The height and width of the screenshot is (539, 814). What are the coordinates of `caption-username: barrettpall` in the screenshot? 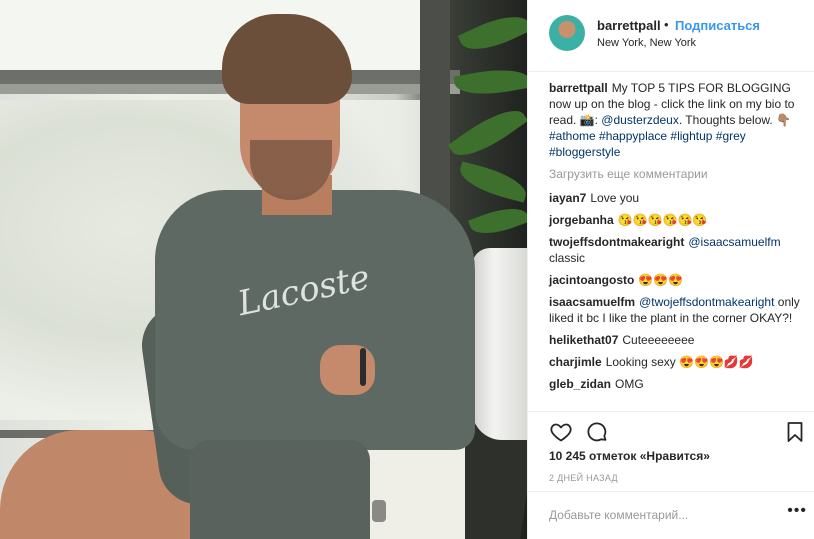 It's located at (578, 88).